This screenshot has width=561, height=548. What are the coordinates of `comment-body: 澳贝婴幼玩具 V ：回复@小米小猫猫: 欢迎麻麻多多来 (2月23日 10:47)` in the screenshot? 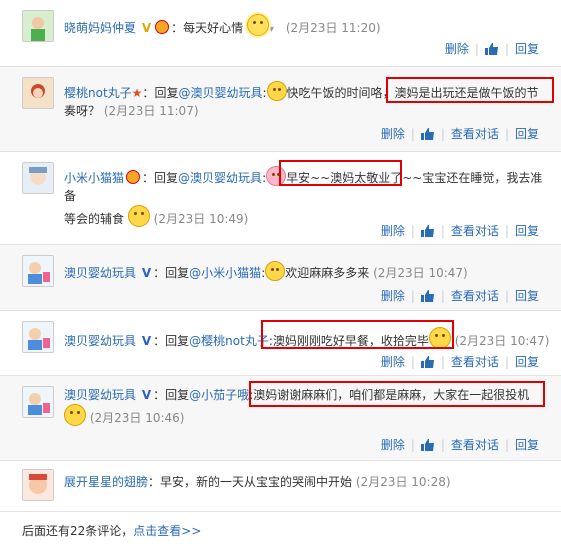 It's located at (307, 271).